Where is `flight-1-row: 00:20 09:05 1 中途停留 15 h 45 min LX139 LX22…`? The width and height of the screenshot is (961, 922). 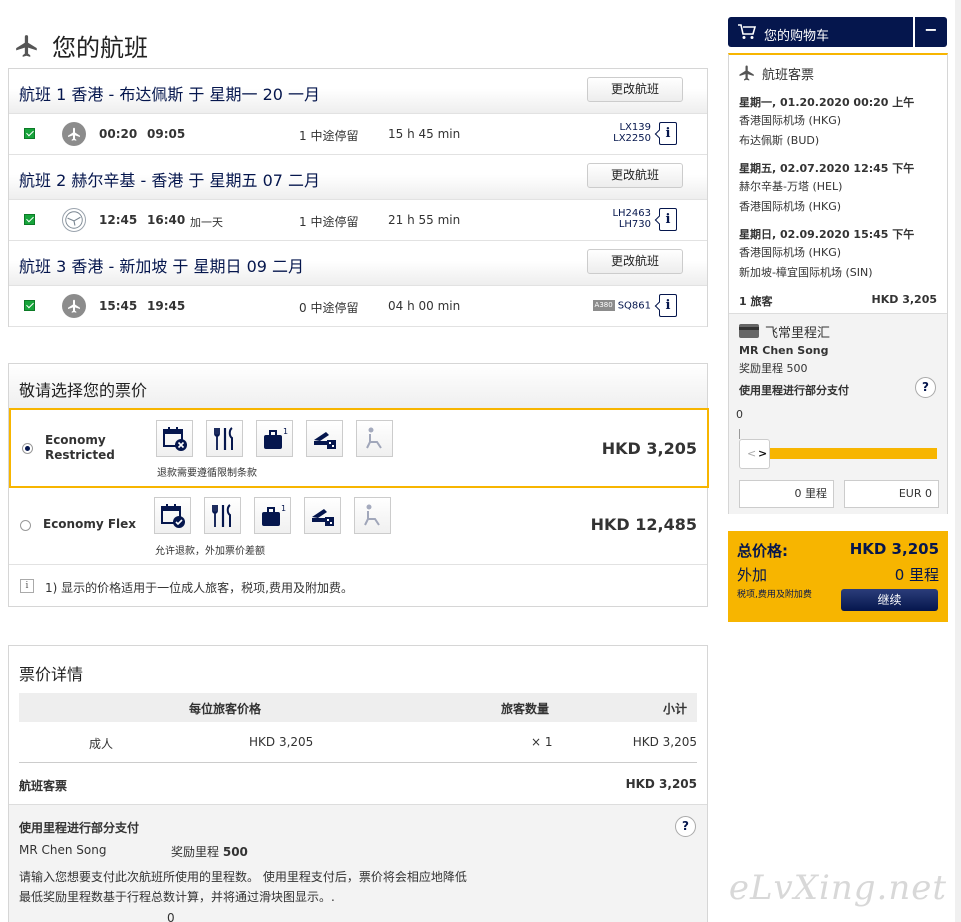 flight-1-row: 00:20 09:05 1 中途停留 15 h 45 min LX139 LX22… is located at coordinates (358, 134).